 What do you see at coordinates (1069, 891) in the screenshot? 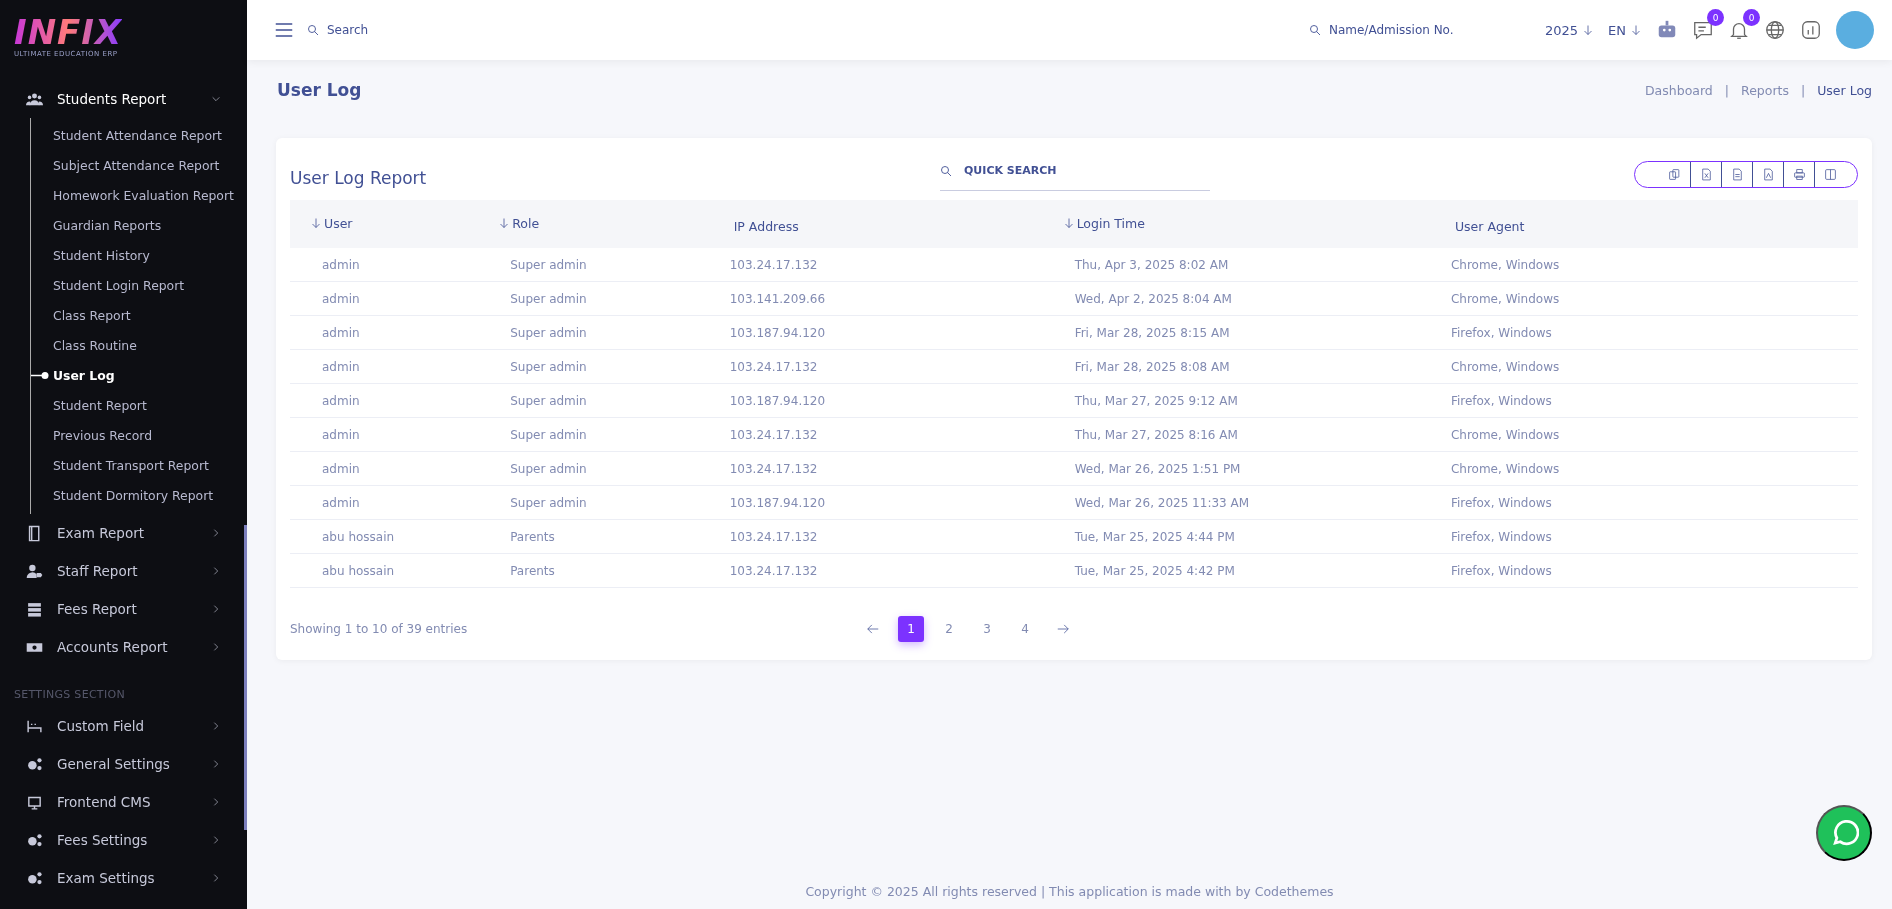
I see `copyright-text: Copyright © 2025 All rights reserved | This application is made with by Codethemes` at bounding box center [1069, 891].